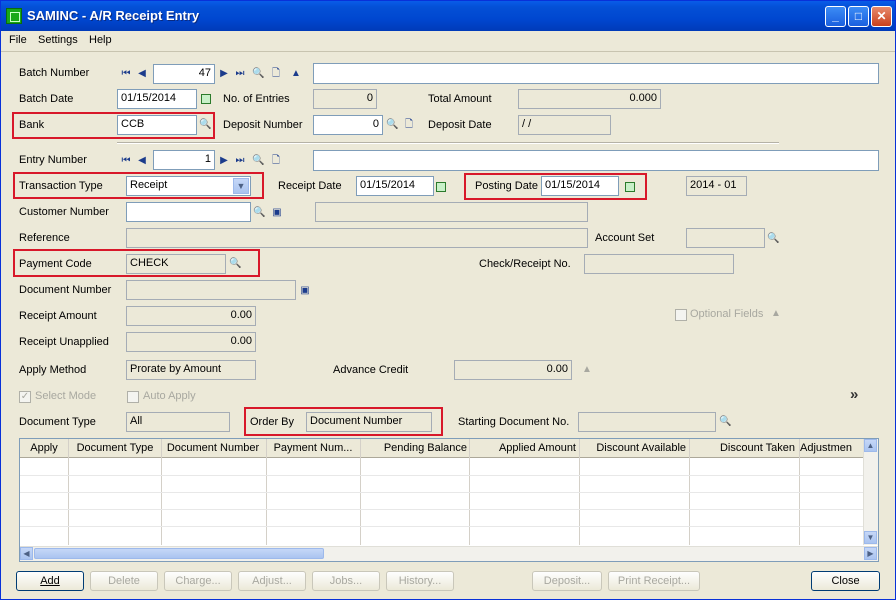 This screenshot has width=896, height=600. Describe the element at coordinates (589, 99) in the screenshot. I see `total-amount-field: 0.000` at that location.